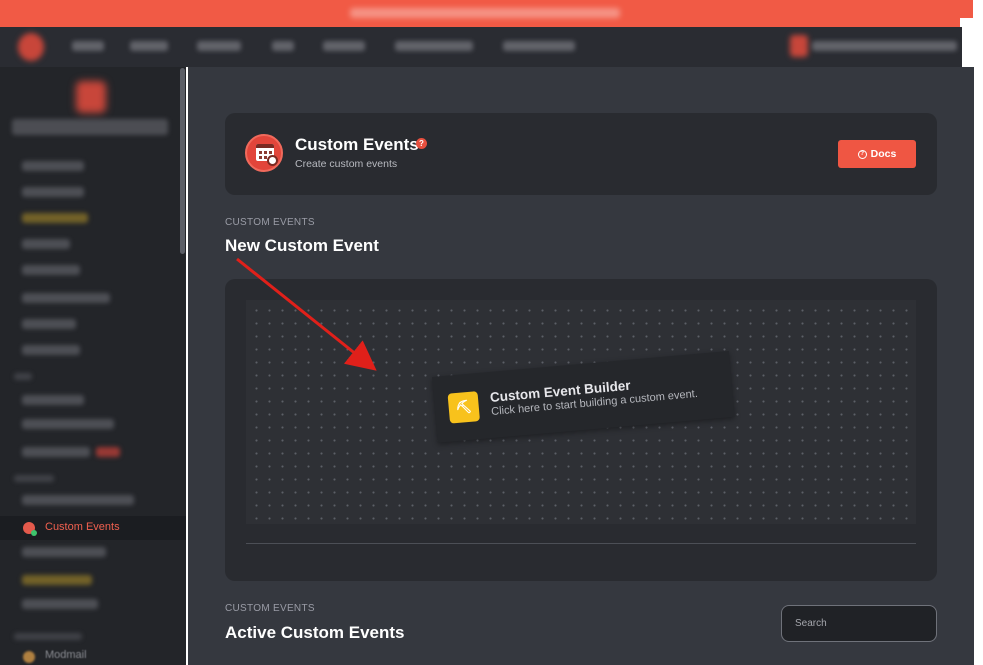 This screenshot has width=983, height=665. What do you see at coordinates (302, 245) in the screenshot?
I see `section-title: New Custom Event` at bounding box center [302, 245].